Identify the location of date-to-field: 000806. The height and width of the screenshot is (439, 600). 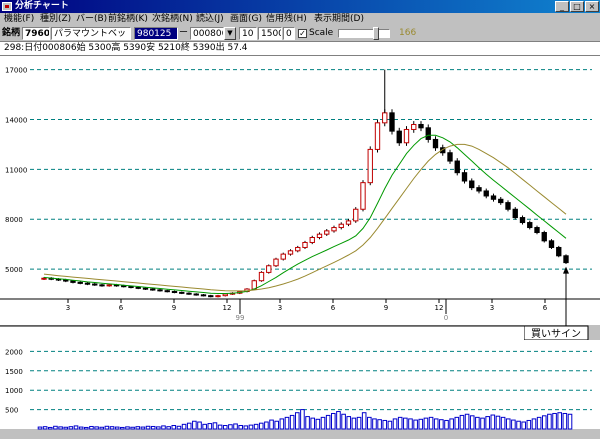
(207, 33).